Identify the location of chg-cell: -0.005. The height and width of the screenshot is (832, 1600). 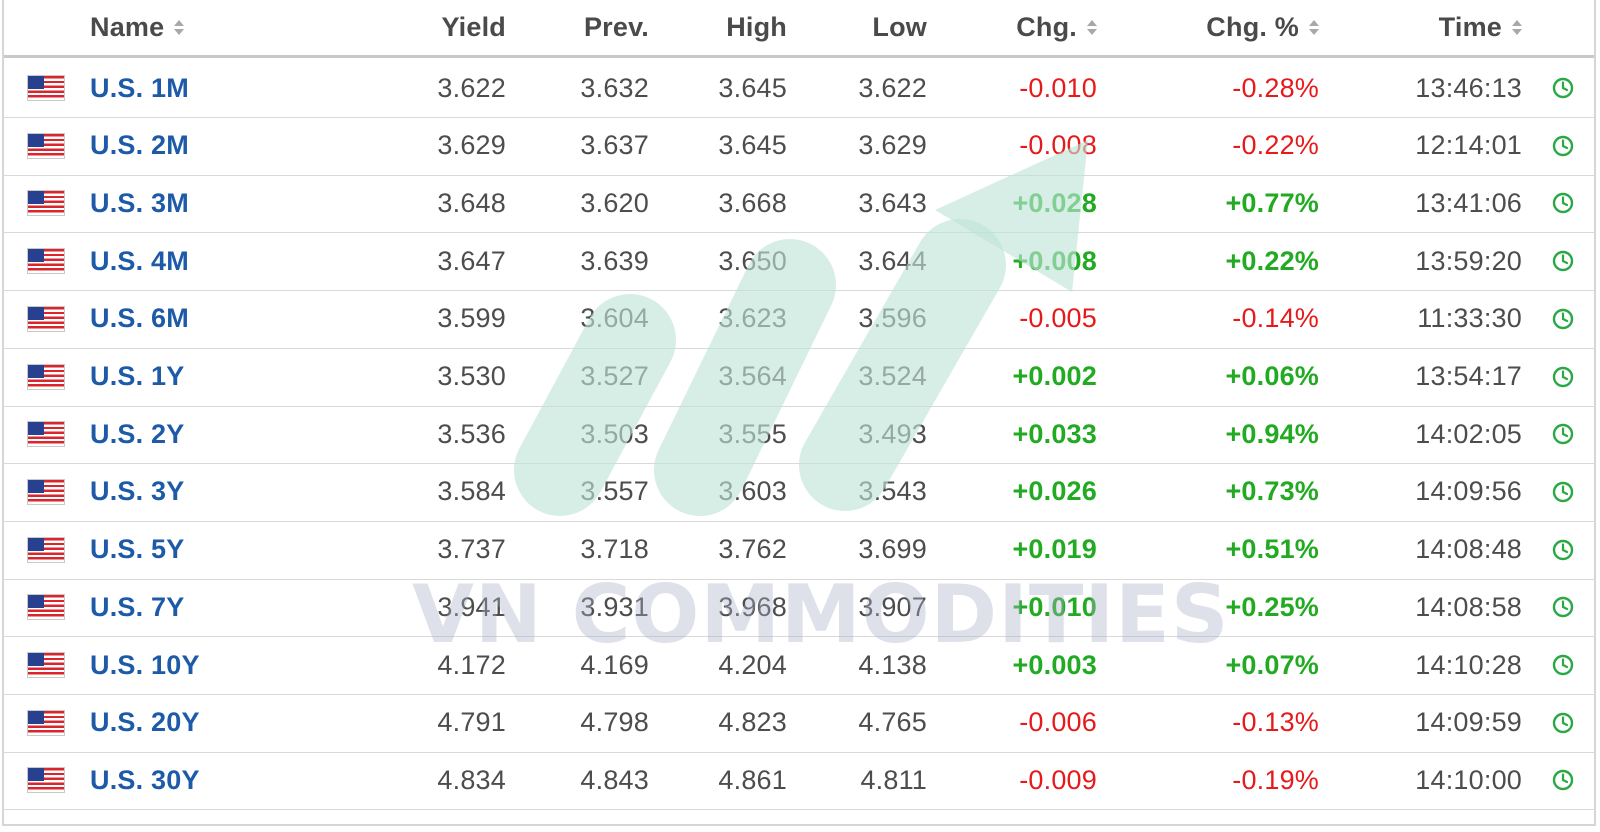
(1058, 318).